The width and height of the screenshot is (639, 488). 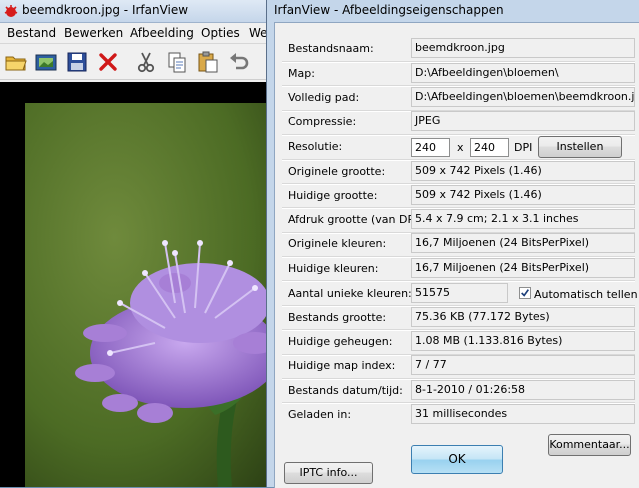 What do you see at coordinates (208, 62) in the screenshot?
I see `paste-icon` at bounding box center [208, 62].